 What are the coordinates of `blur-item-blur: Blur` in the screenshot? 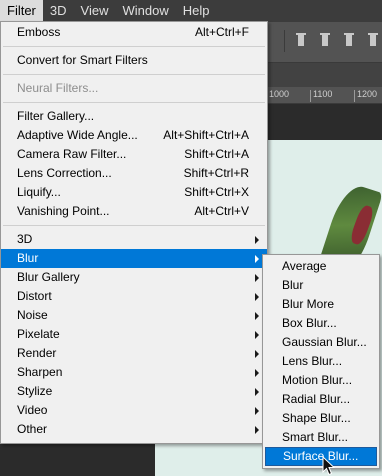 It's located at (321, 285).